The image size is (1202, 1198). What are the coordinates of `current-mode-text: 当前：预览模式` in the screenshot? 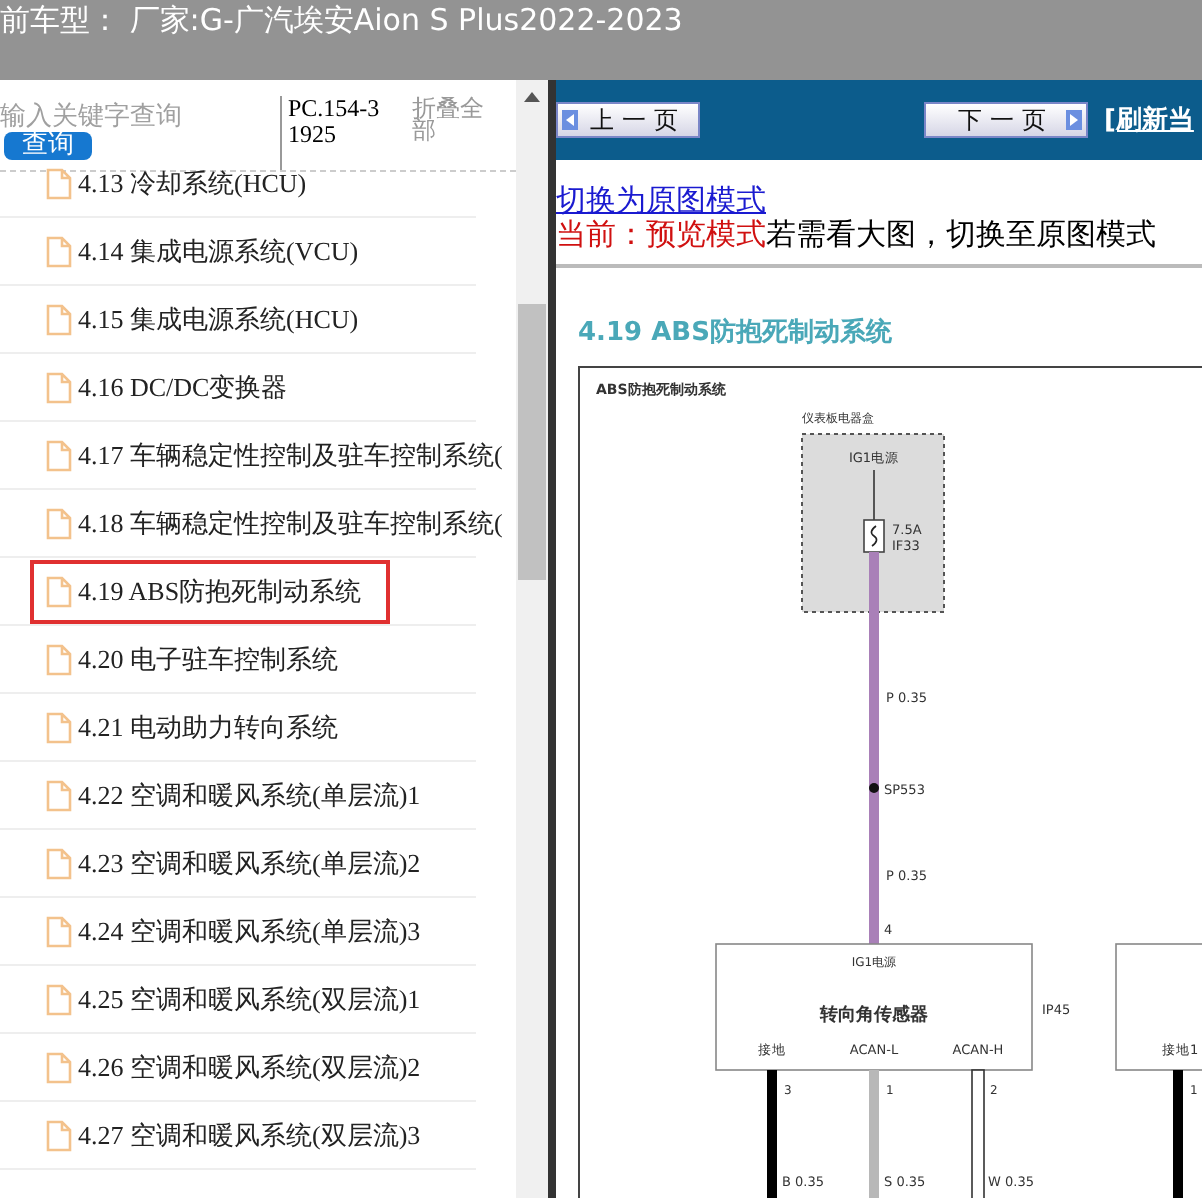 It's located at (661, 234).